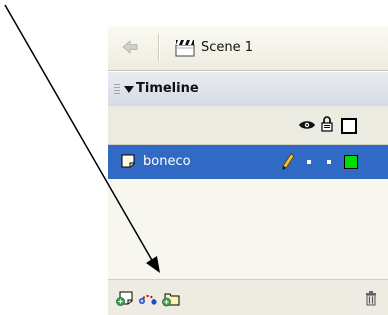 This screenshot has width=388, height=315. Describe the element at coordinates (185, 48) in the screenshot. I see `scene-clapperboard-icon` at that location.